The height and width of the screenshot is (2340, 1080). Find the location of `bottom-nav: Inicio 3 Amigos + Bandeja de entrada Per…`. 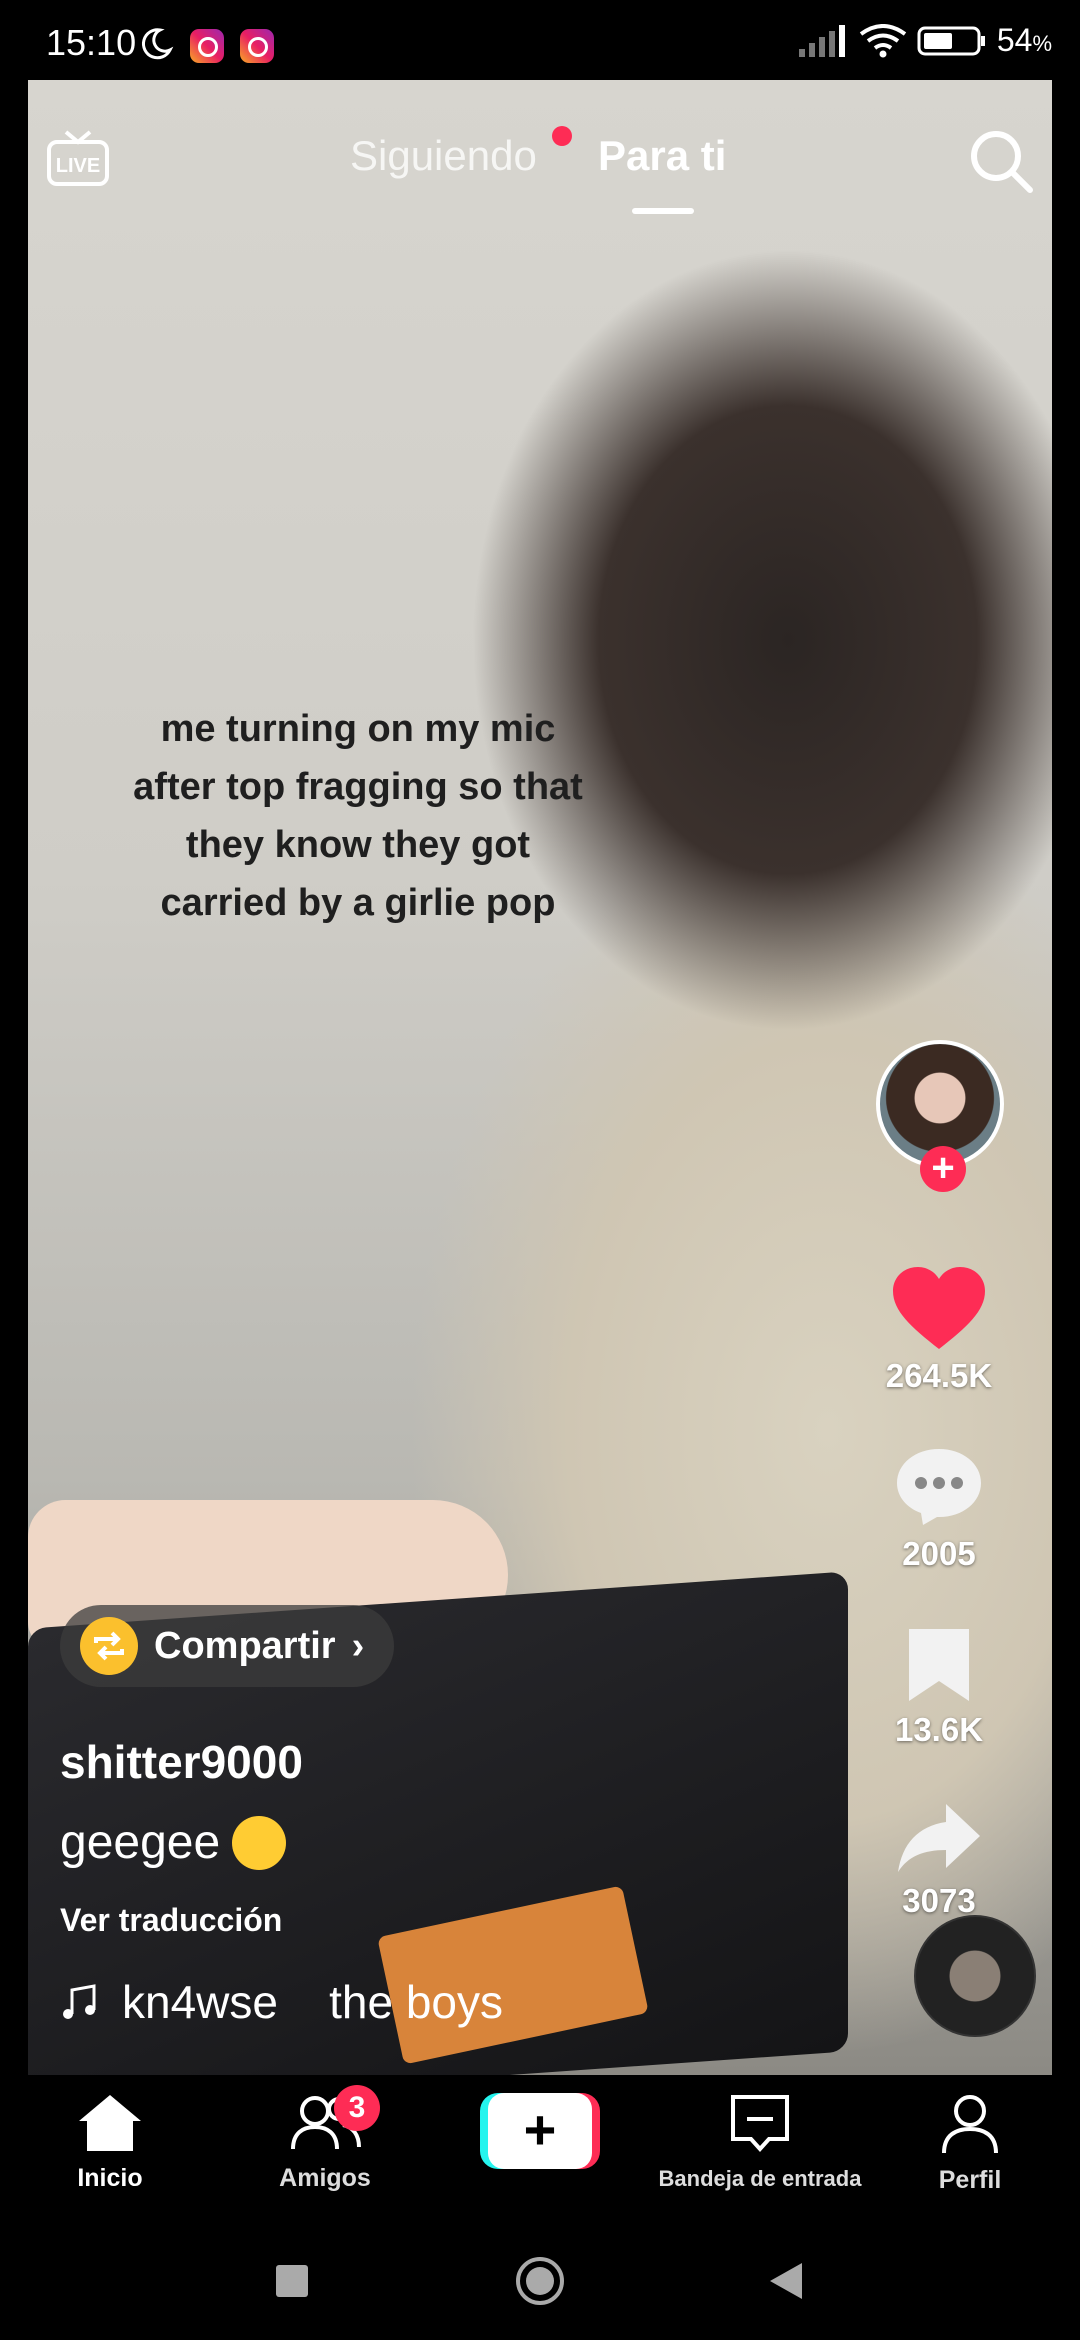

bottom-nav: Inicio 3 Amigos + Bandeja de entrada Per… is located at coordinates (540, 2150).